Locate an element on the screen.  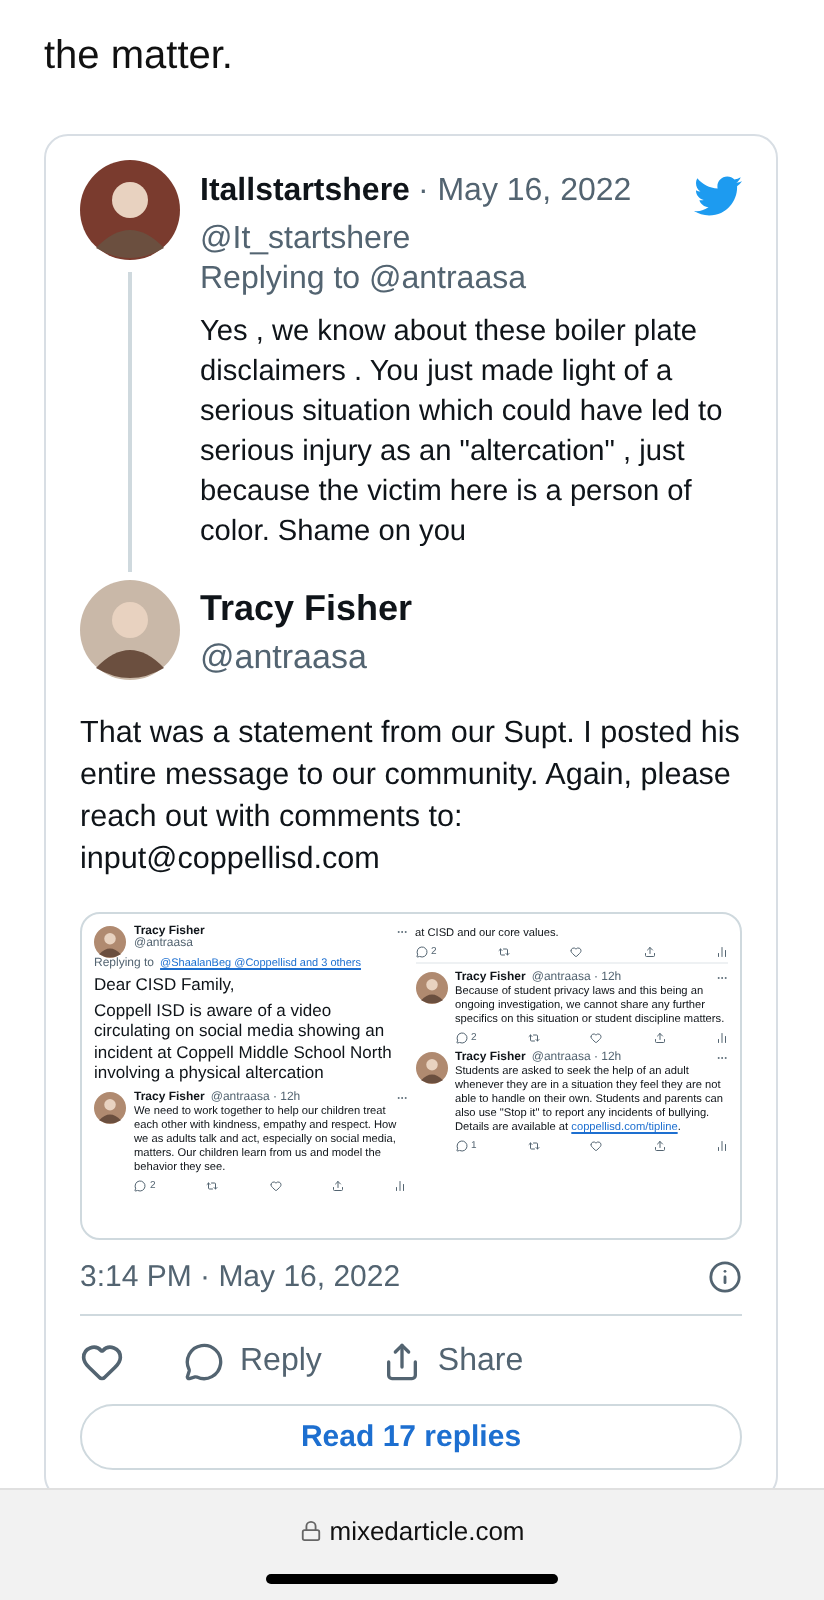
like-button is located at coordinates (102, 1362).